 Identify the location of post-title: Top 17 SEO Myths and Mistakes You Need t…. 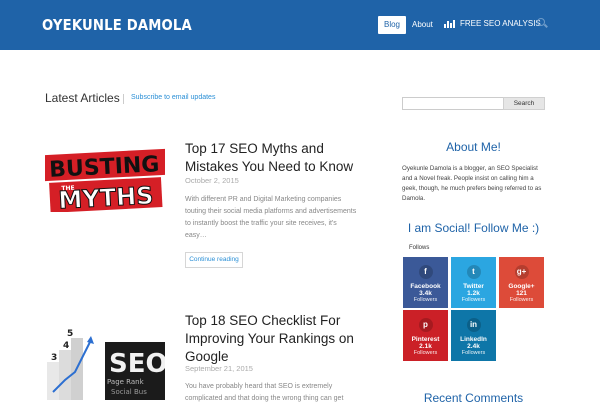
(272, 158).